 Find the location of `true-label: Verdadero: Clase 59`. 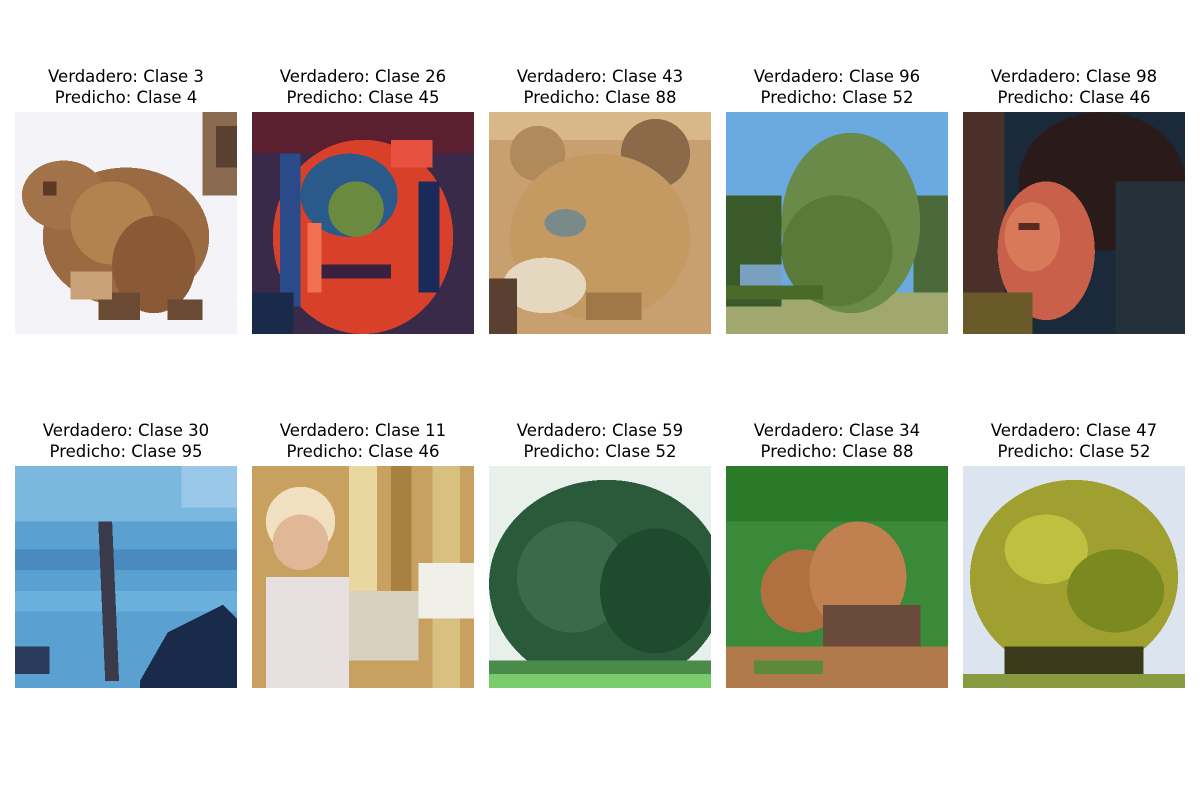

true-label: Verdadero: Clase 59 is located at coordinates (600, 430).